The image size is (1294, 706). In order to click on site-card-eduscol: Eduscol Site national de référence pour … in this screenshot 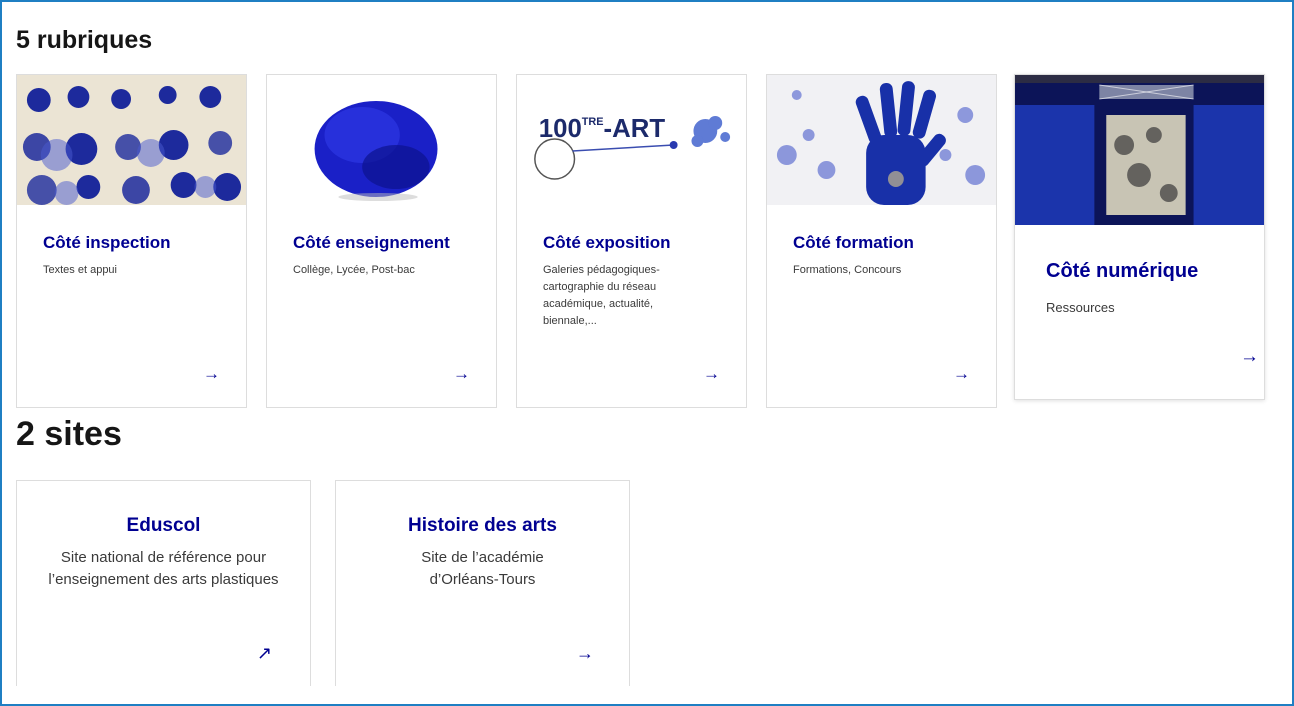, I will do `click(163, 583)`.